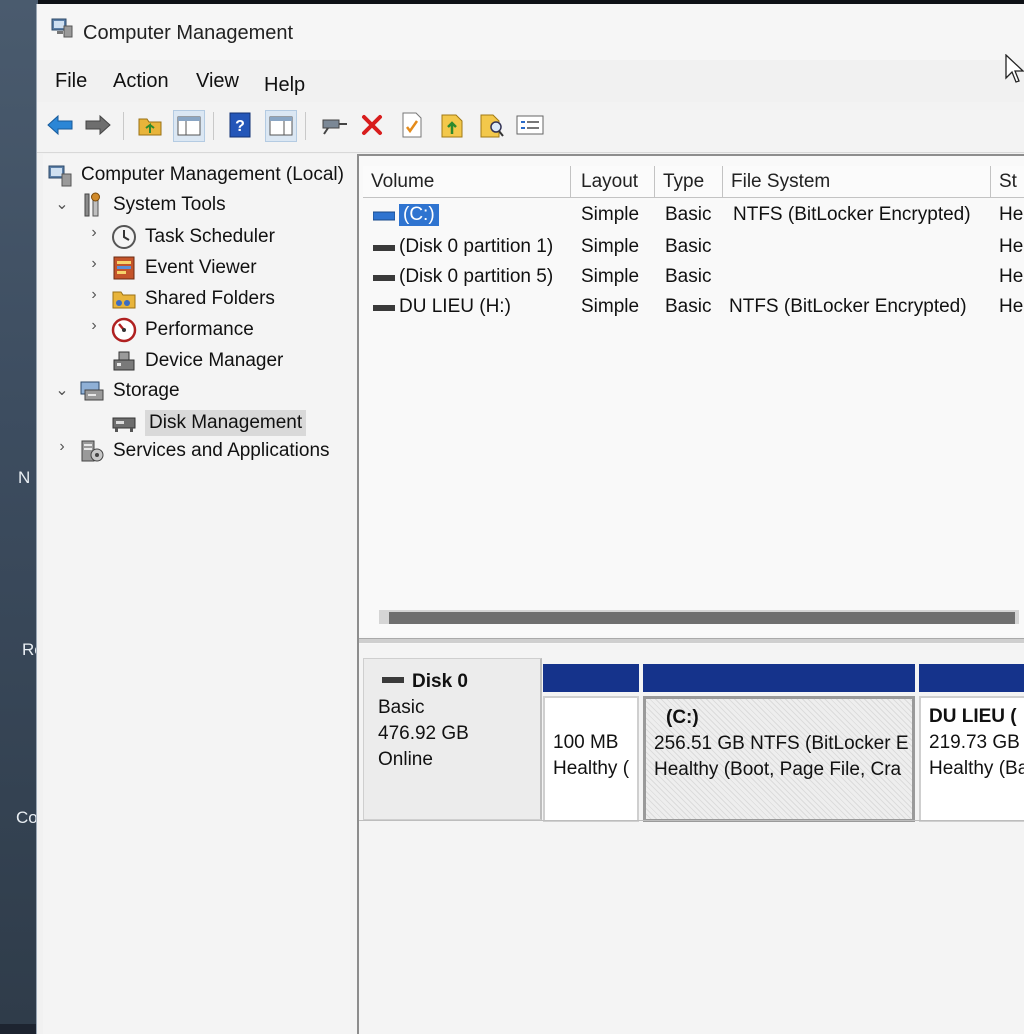 The image size is (1024, 1034). I want to click on tree-item-performance: Performance, so click(182, 330).